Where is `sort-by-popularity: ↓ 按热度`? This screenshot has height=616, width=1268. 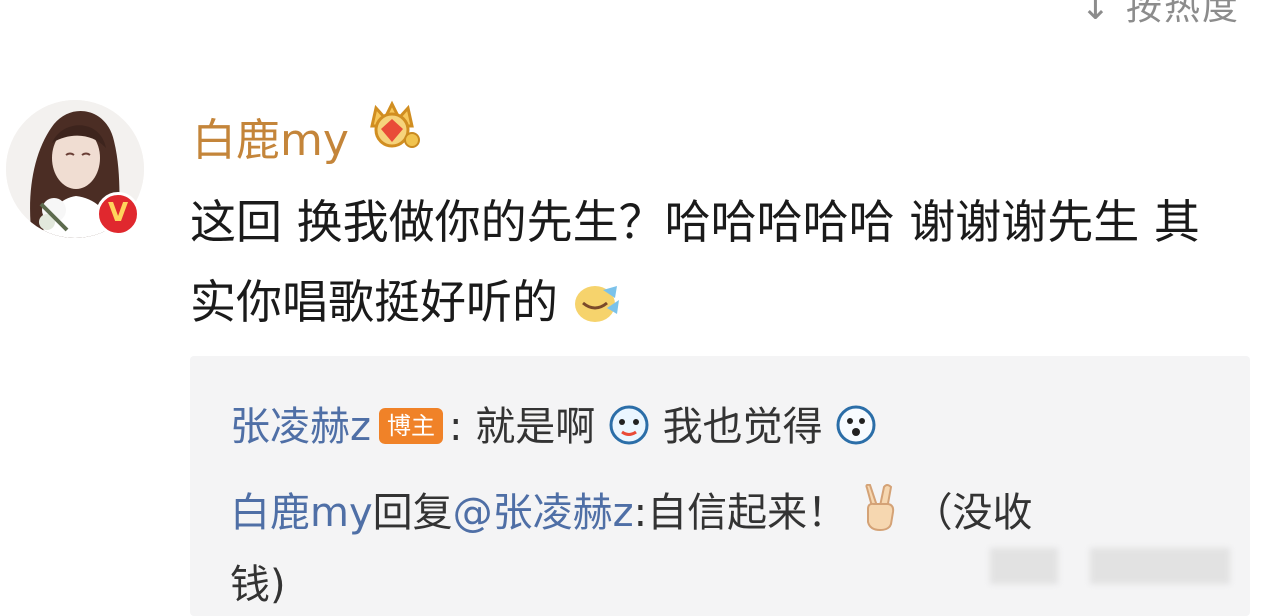
sort-by-popularity: ↓ 按热度 is located at coordinates (1160, 15).